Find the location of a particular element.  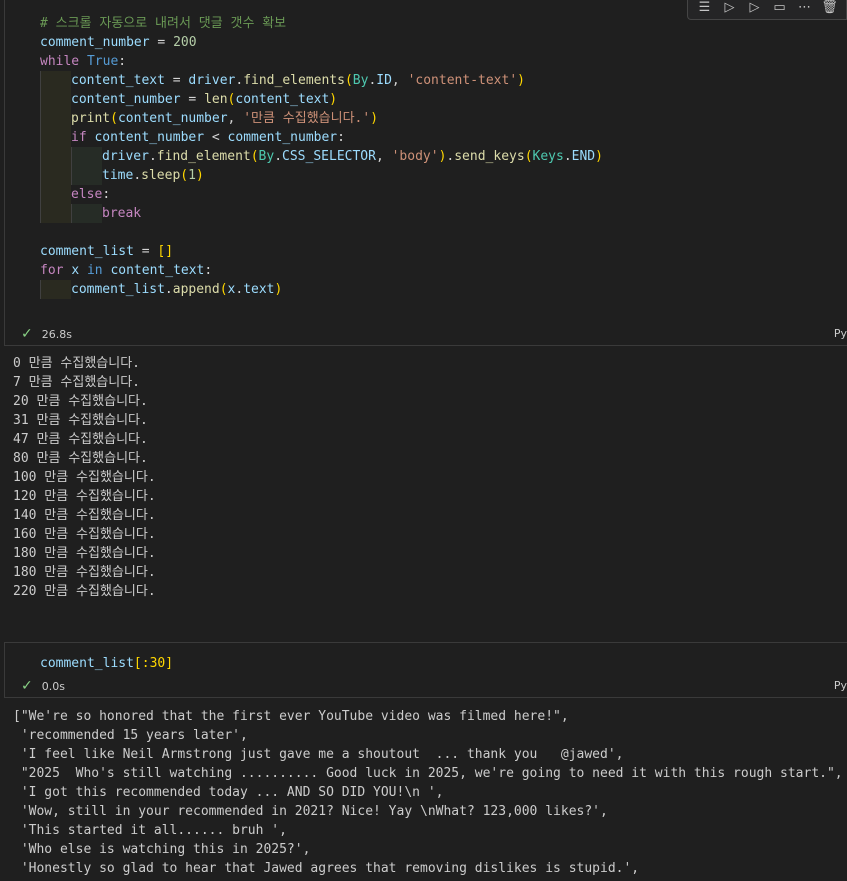

output-line: 'This started it all...... bruh ', is located at coordinates (150, 830).